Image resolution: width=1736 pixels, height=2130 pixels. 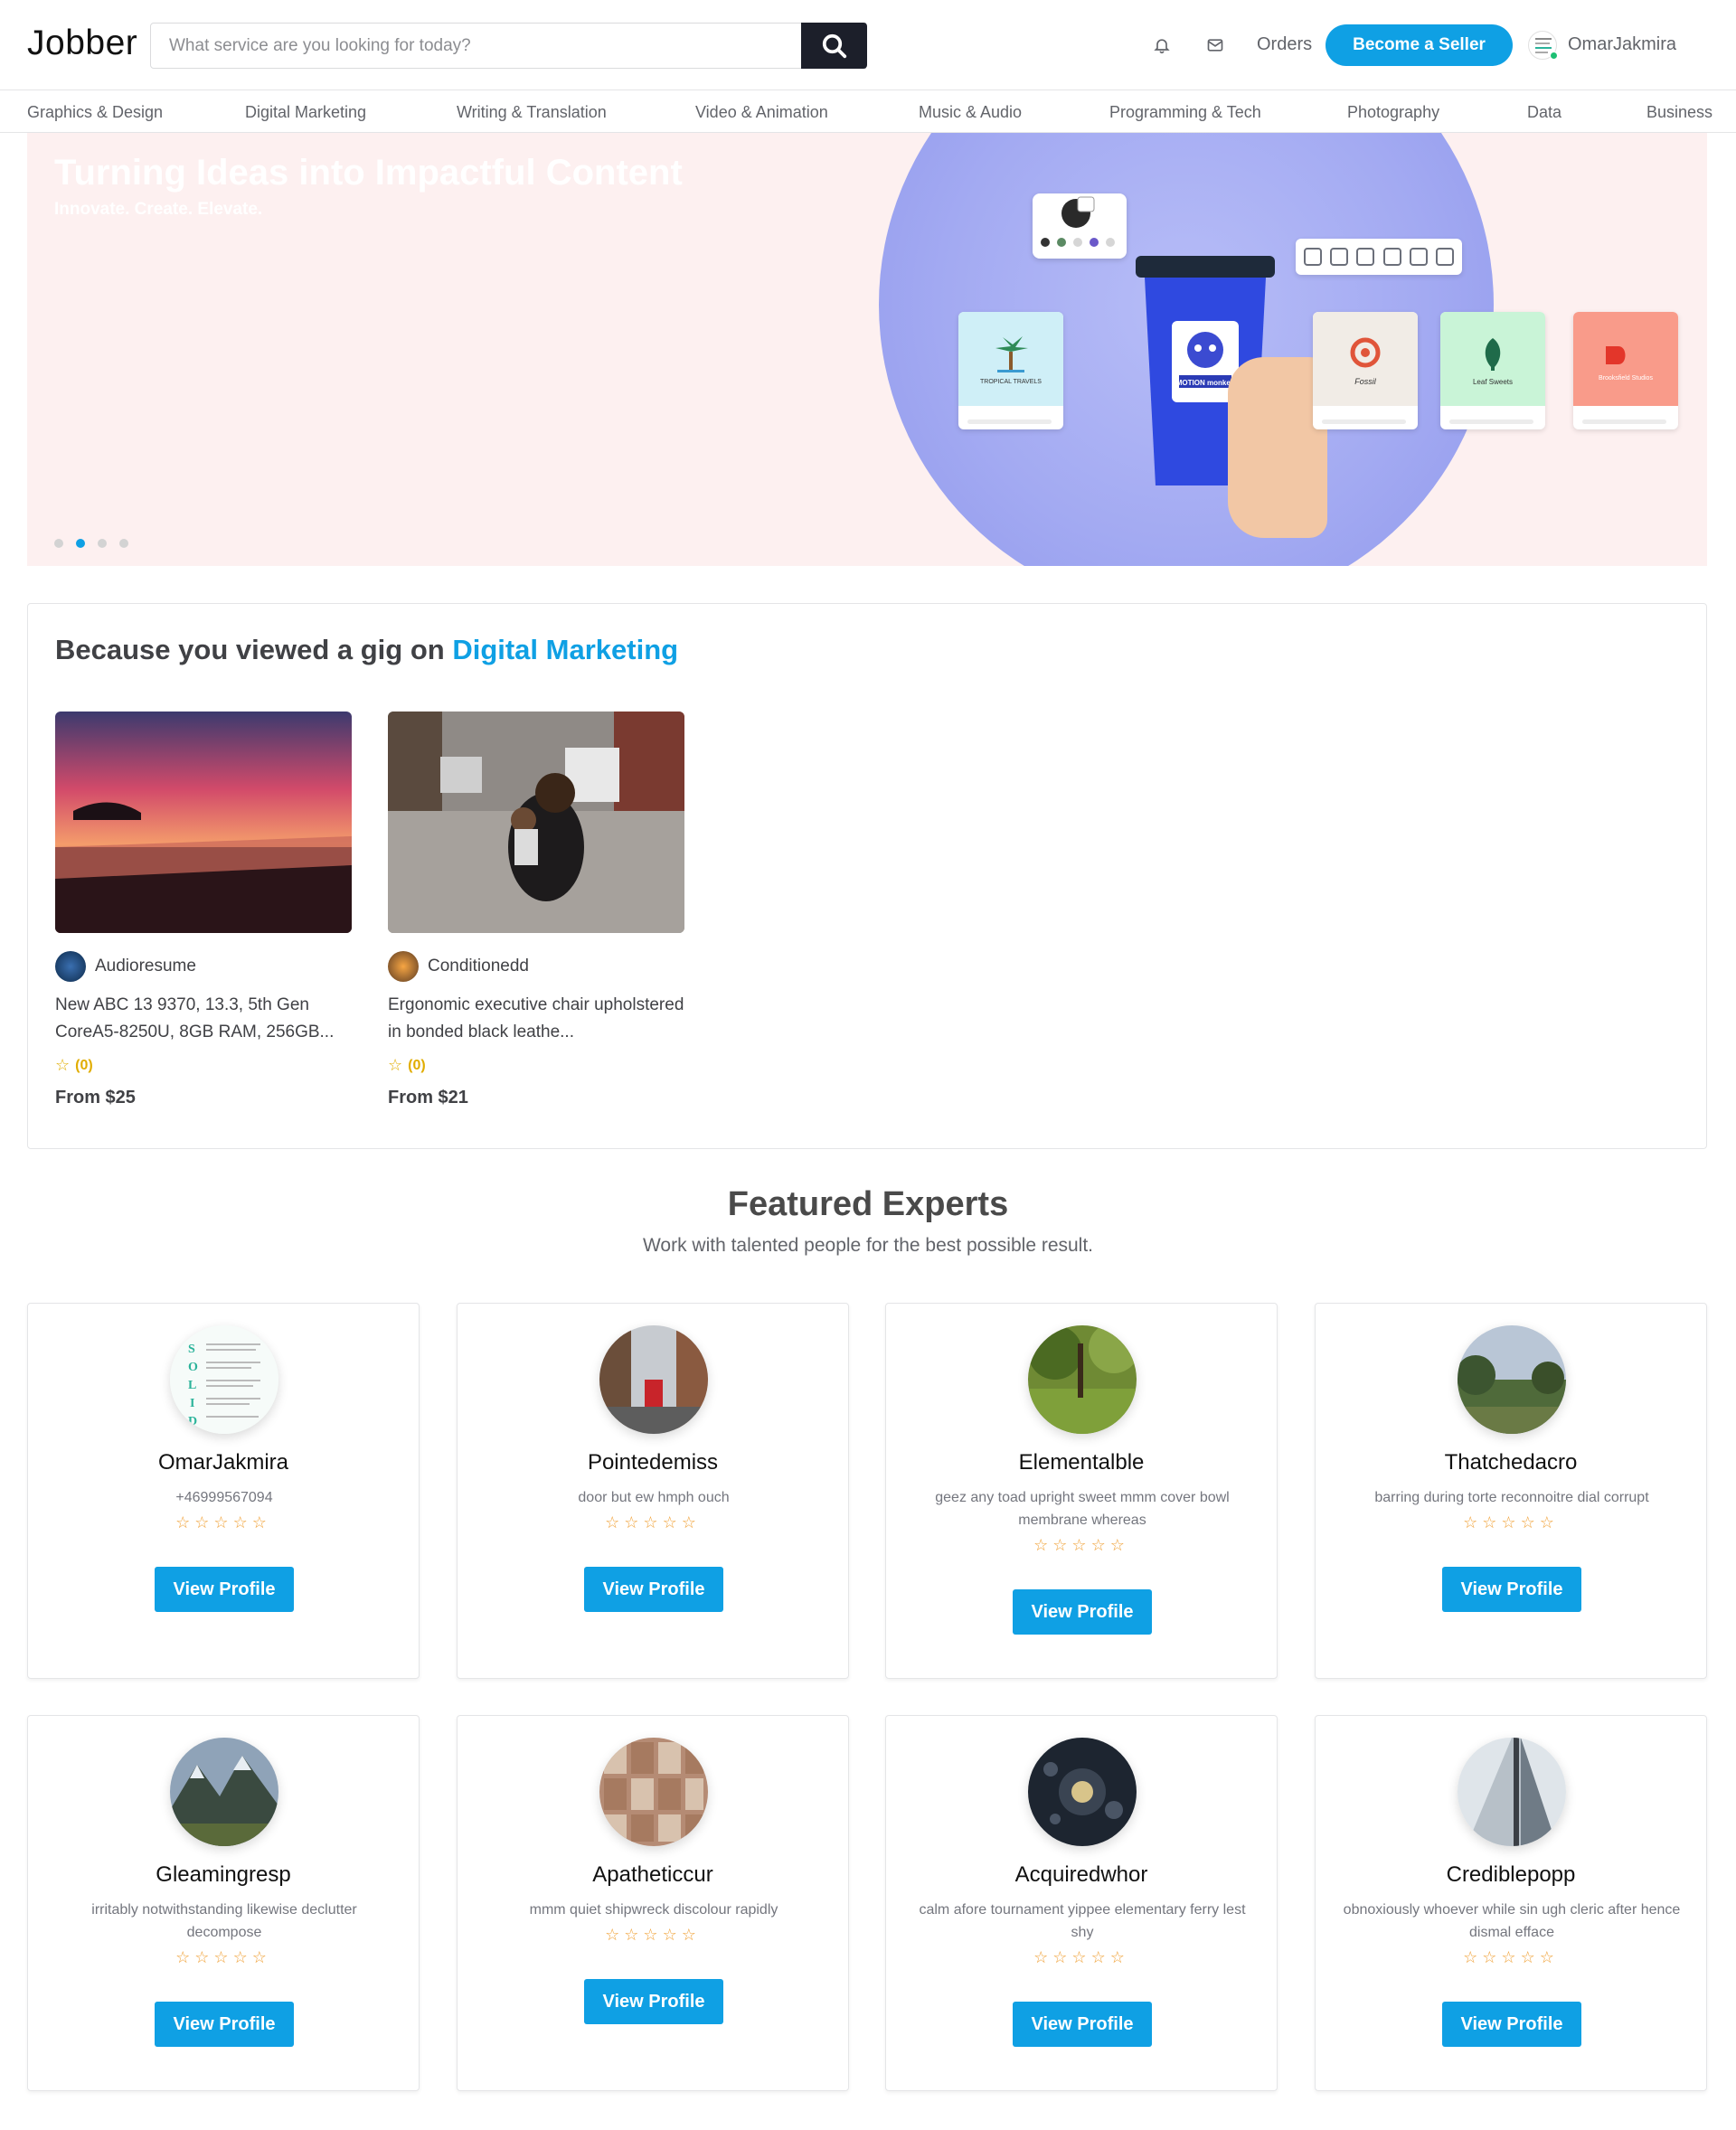 I want to click on site-logo: Jobber, so click(x=82, y=43).